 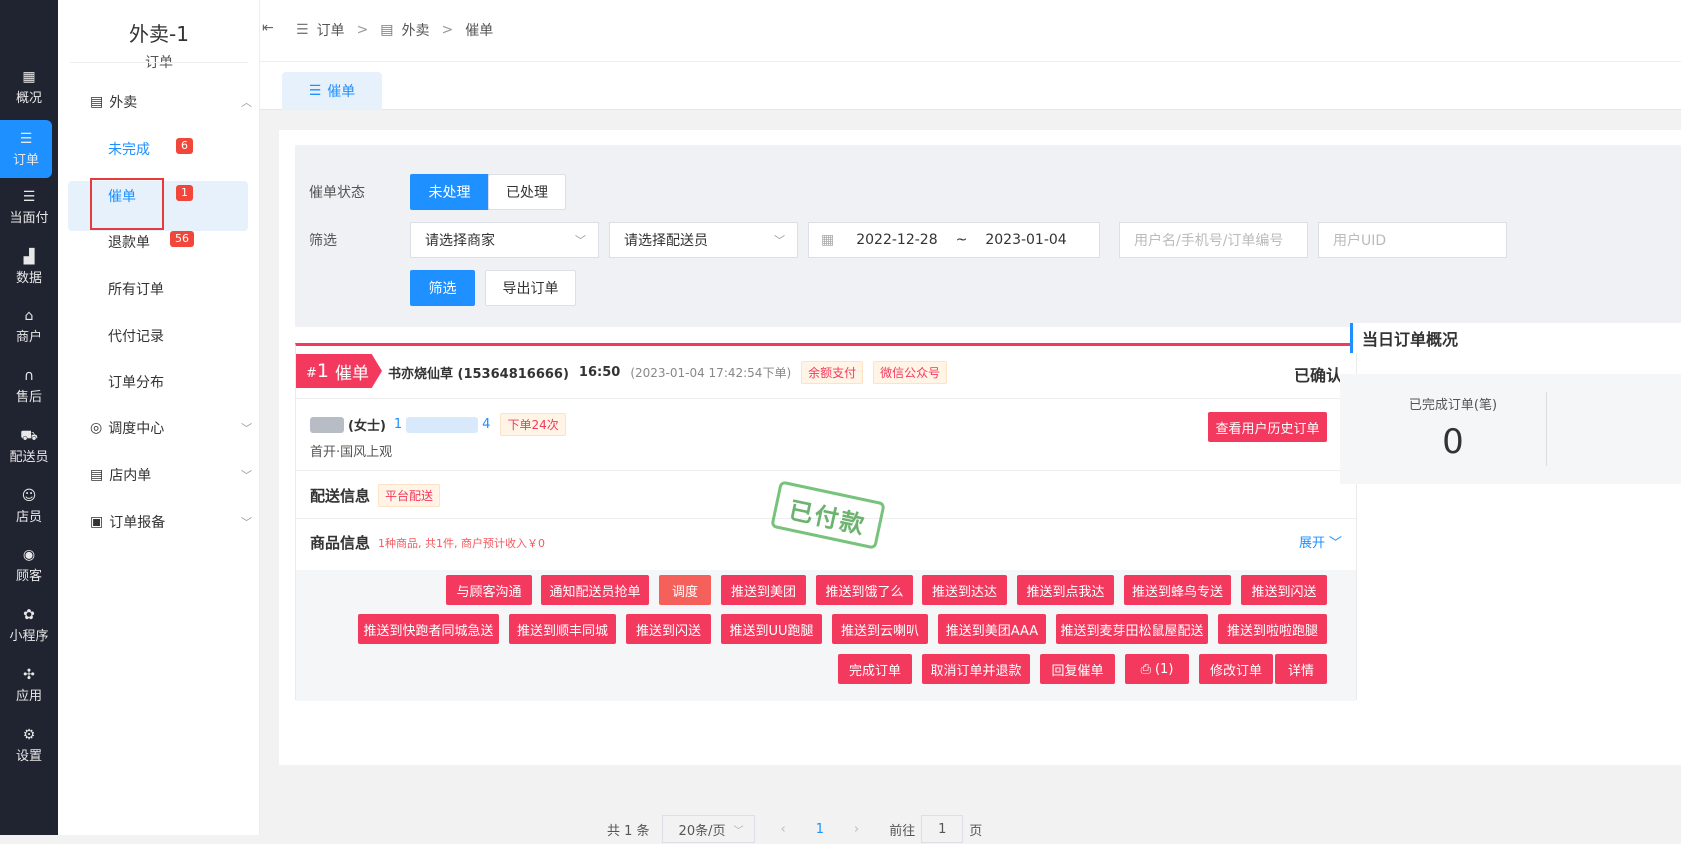 What do you see at coordinates (489, 590) in the screenshot?
I see `contact-customer-button: 与顾客沟通` at bounding box center [489, 590].